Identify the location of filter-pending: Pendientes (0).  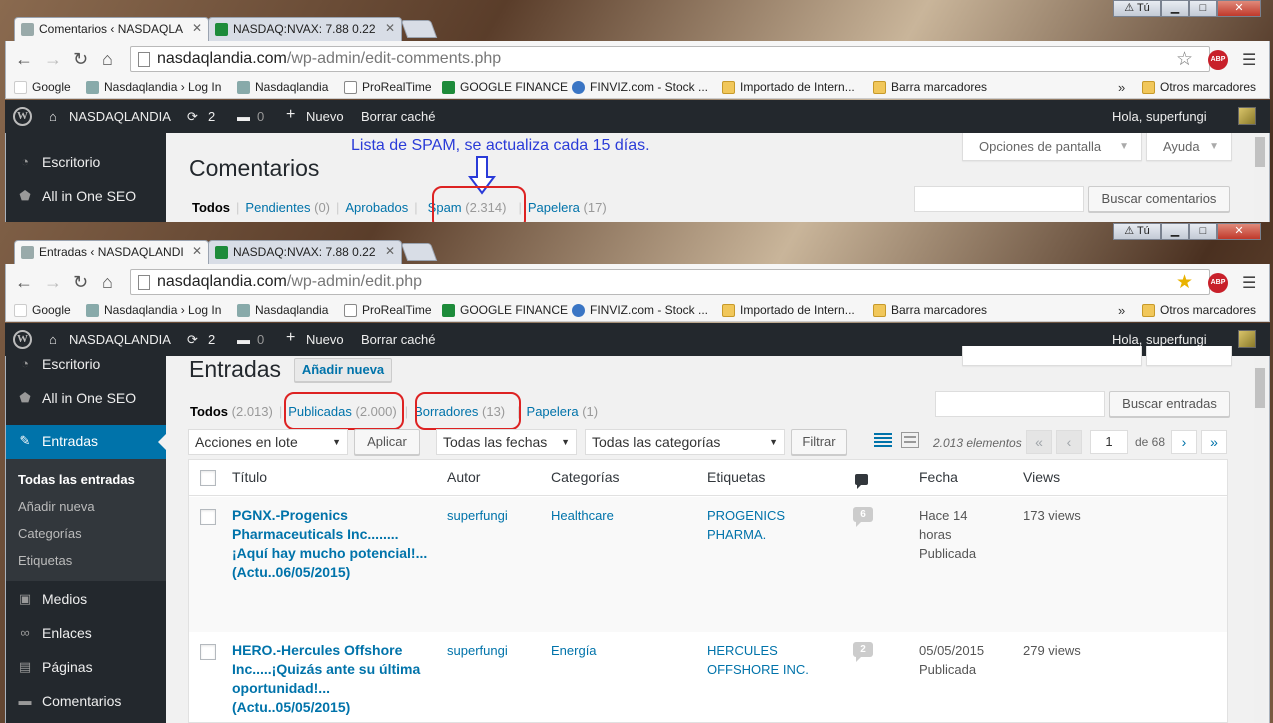
(287, 207).